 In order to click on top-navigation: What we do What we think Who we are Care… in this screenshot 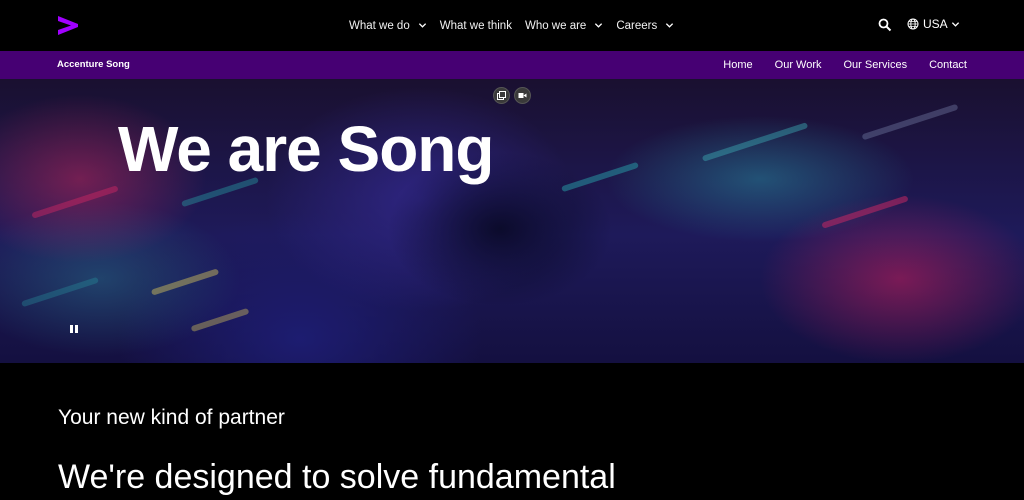, I will do `click(512, 25)`.